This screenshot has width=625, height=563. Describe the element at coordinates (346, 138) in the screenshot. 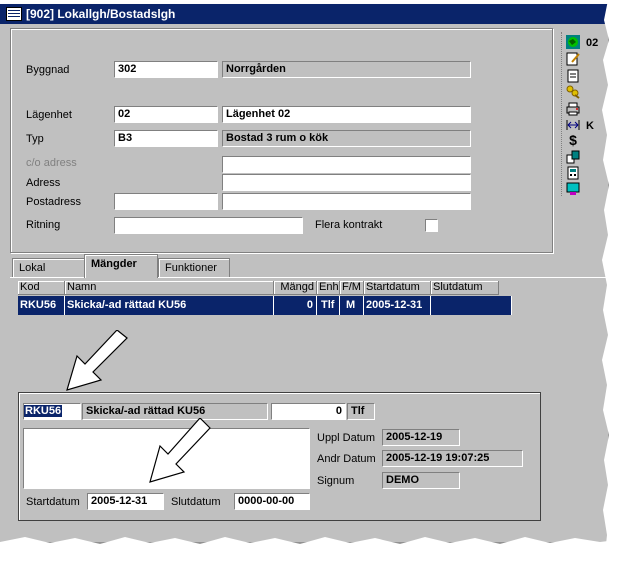

I see `typ-name-field: Bostad 3 rum o kök` at that location.